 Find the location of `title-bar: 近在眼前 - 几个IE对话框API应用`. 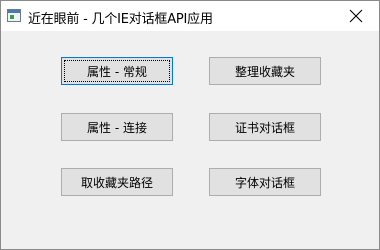

title-bar: 近在眼前 - 几个IE对话框API应用 is located at coordinates (190, 16).